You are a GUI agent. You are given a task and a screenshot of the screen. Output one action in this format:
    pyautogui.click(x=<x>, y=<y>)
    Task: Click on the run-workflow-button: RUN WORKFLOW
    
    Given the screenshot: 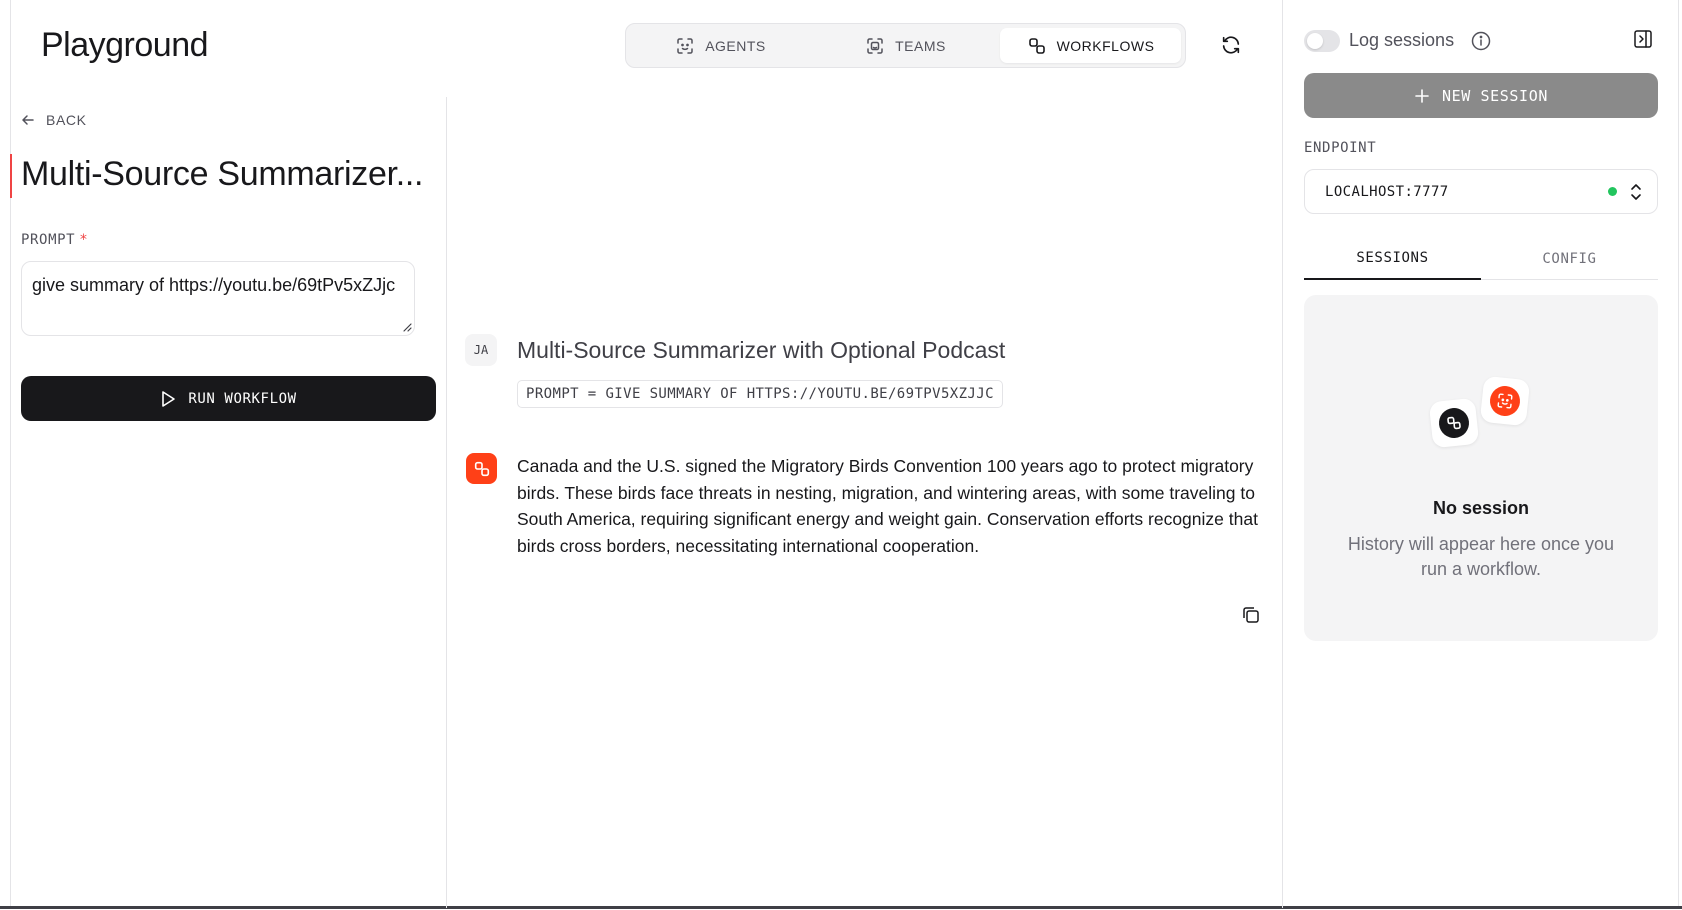 What is the action you would take?
    pyautogui.click(x=228, y=398)
    